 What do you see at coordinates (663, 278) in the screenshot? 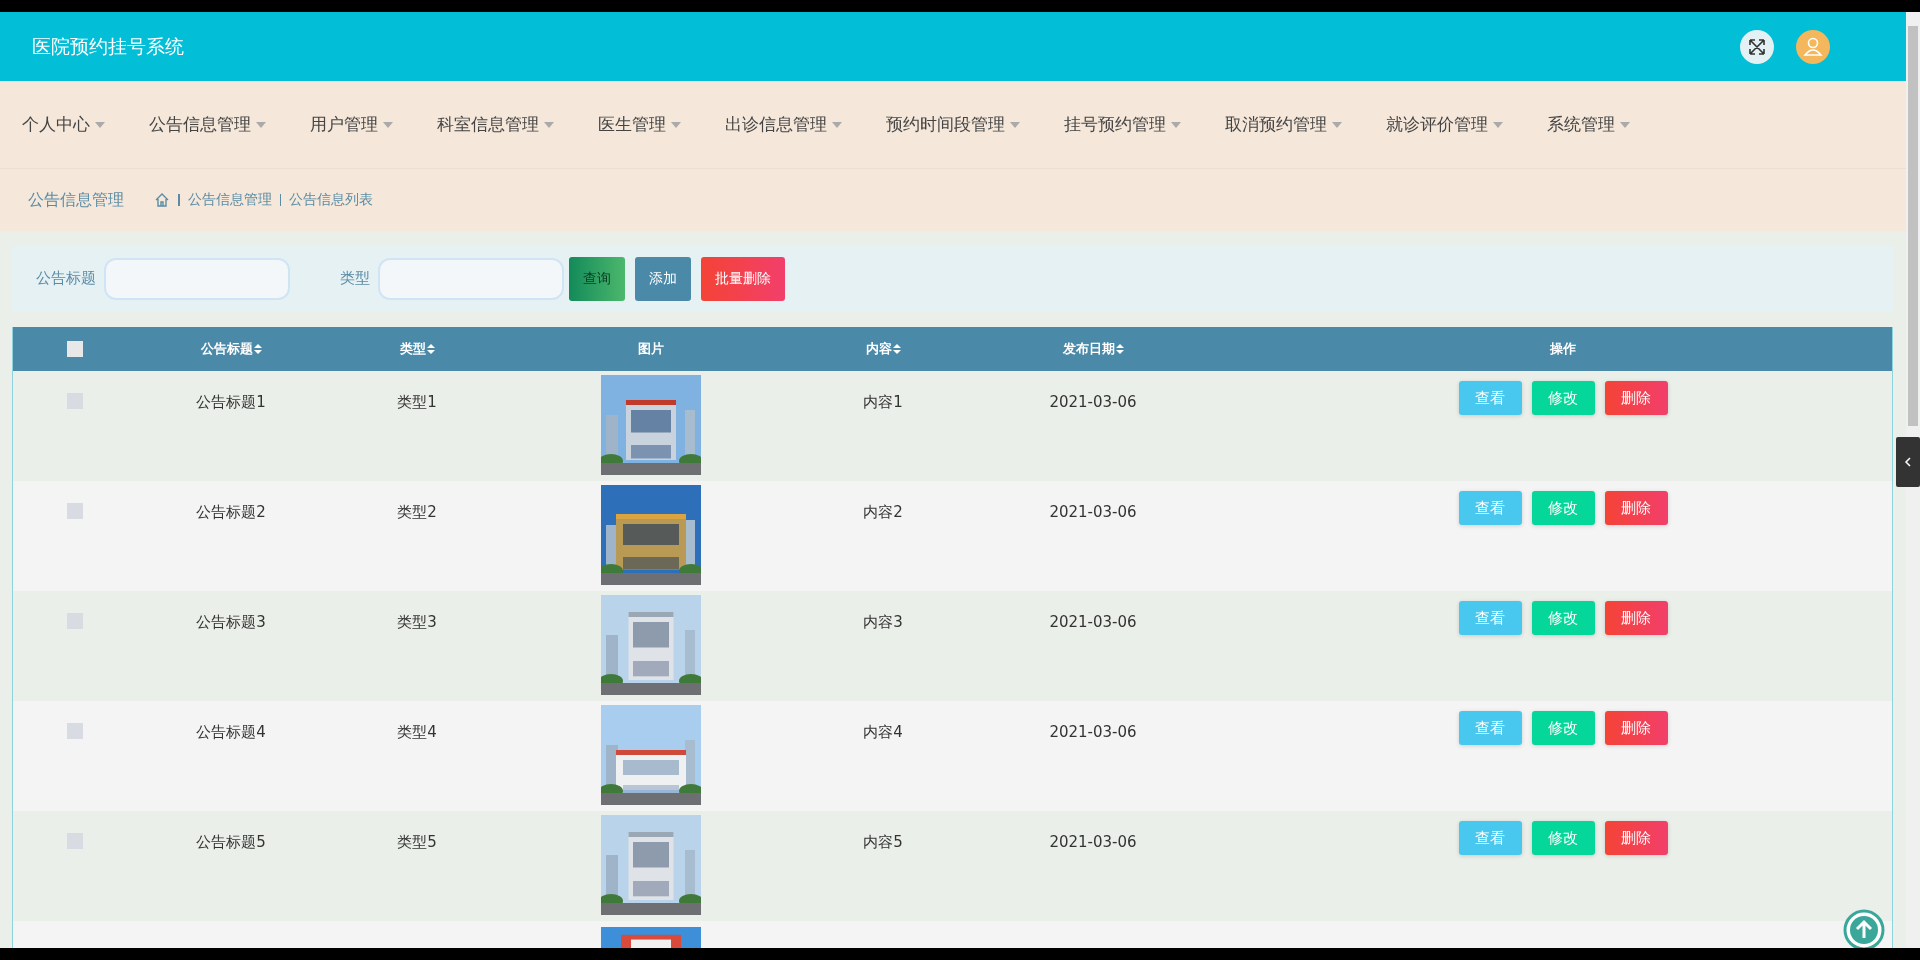
I see `add-button: 添加` at bounding box center [663, 278].